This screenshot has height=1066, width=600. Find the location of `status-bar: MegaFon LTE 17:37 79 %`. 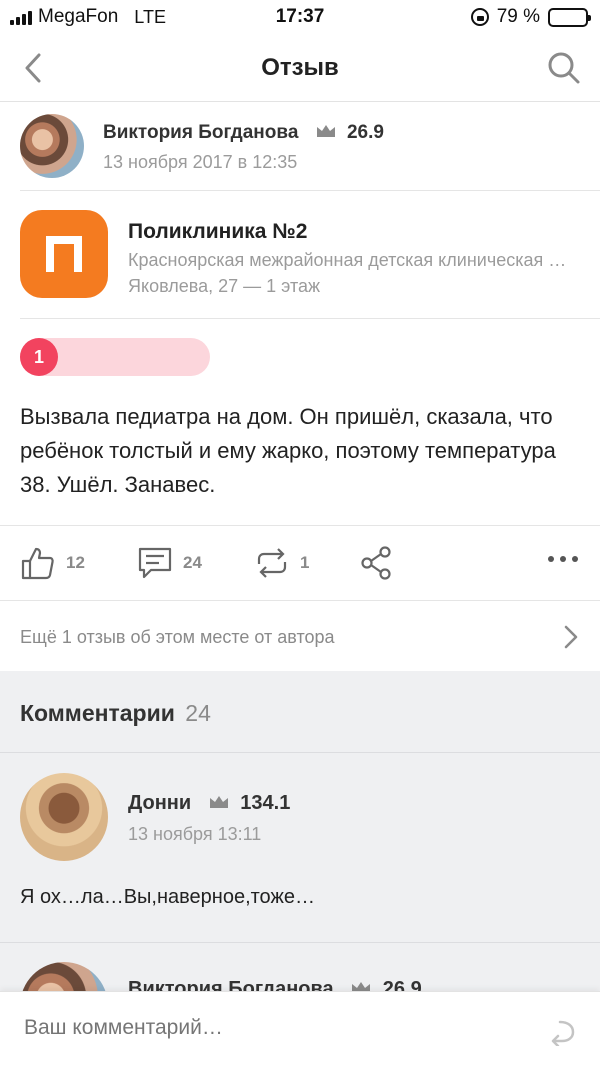

status-bar: MegaFon LTE 17:37 79 % is located at coordinates (300, 18).